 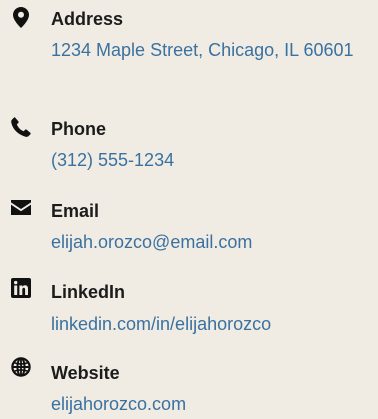 What do you see at coordinates (212, 242) in the screenshot?
I see `email-link: elijah.orozco@email.com` at bounding box center [212, 242].